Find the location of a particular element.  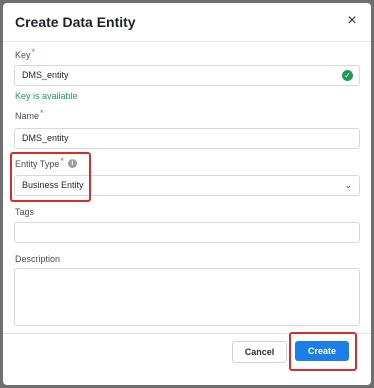

key-label-text: Key is located at coordinates (23, 55).